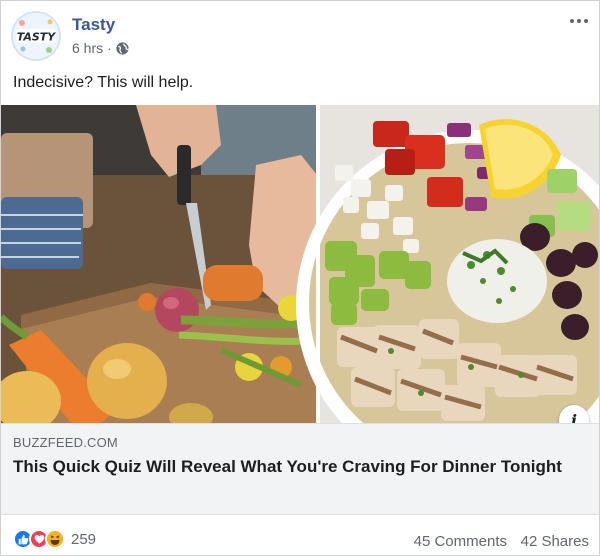 The width and height of the screenshot is (600, 556). I want to click on link-domain: BUZZFEED.COM, so click(65, 442).